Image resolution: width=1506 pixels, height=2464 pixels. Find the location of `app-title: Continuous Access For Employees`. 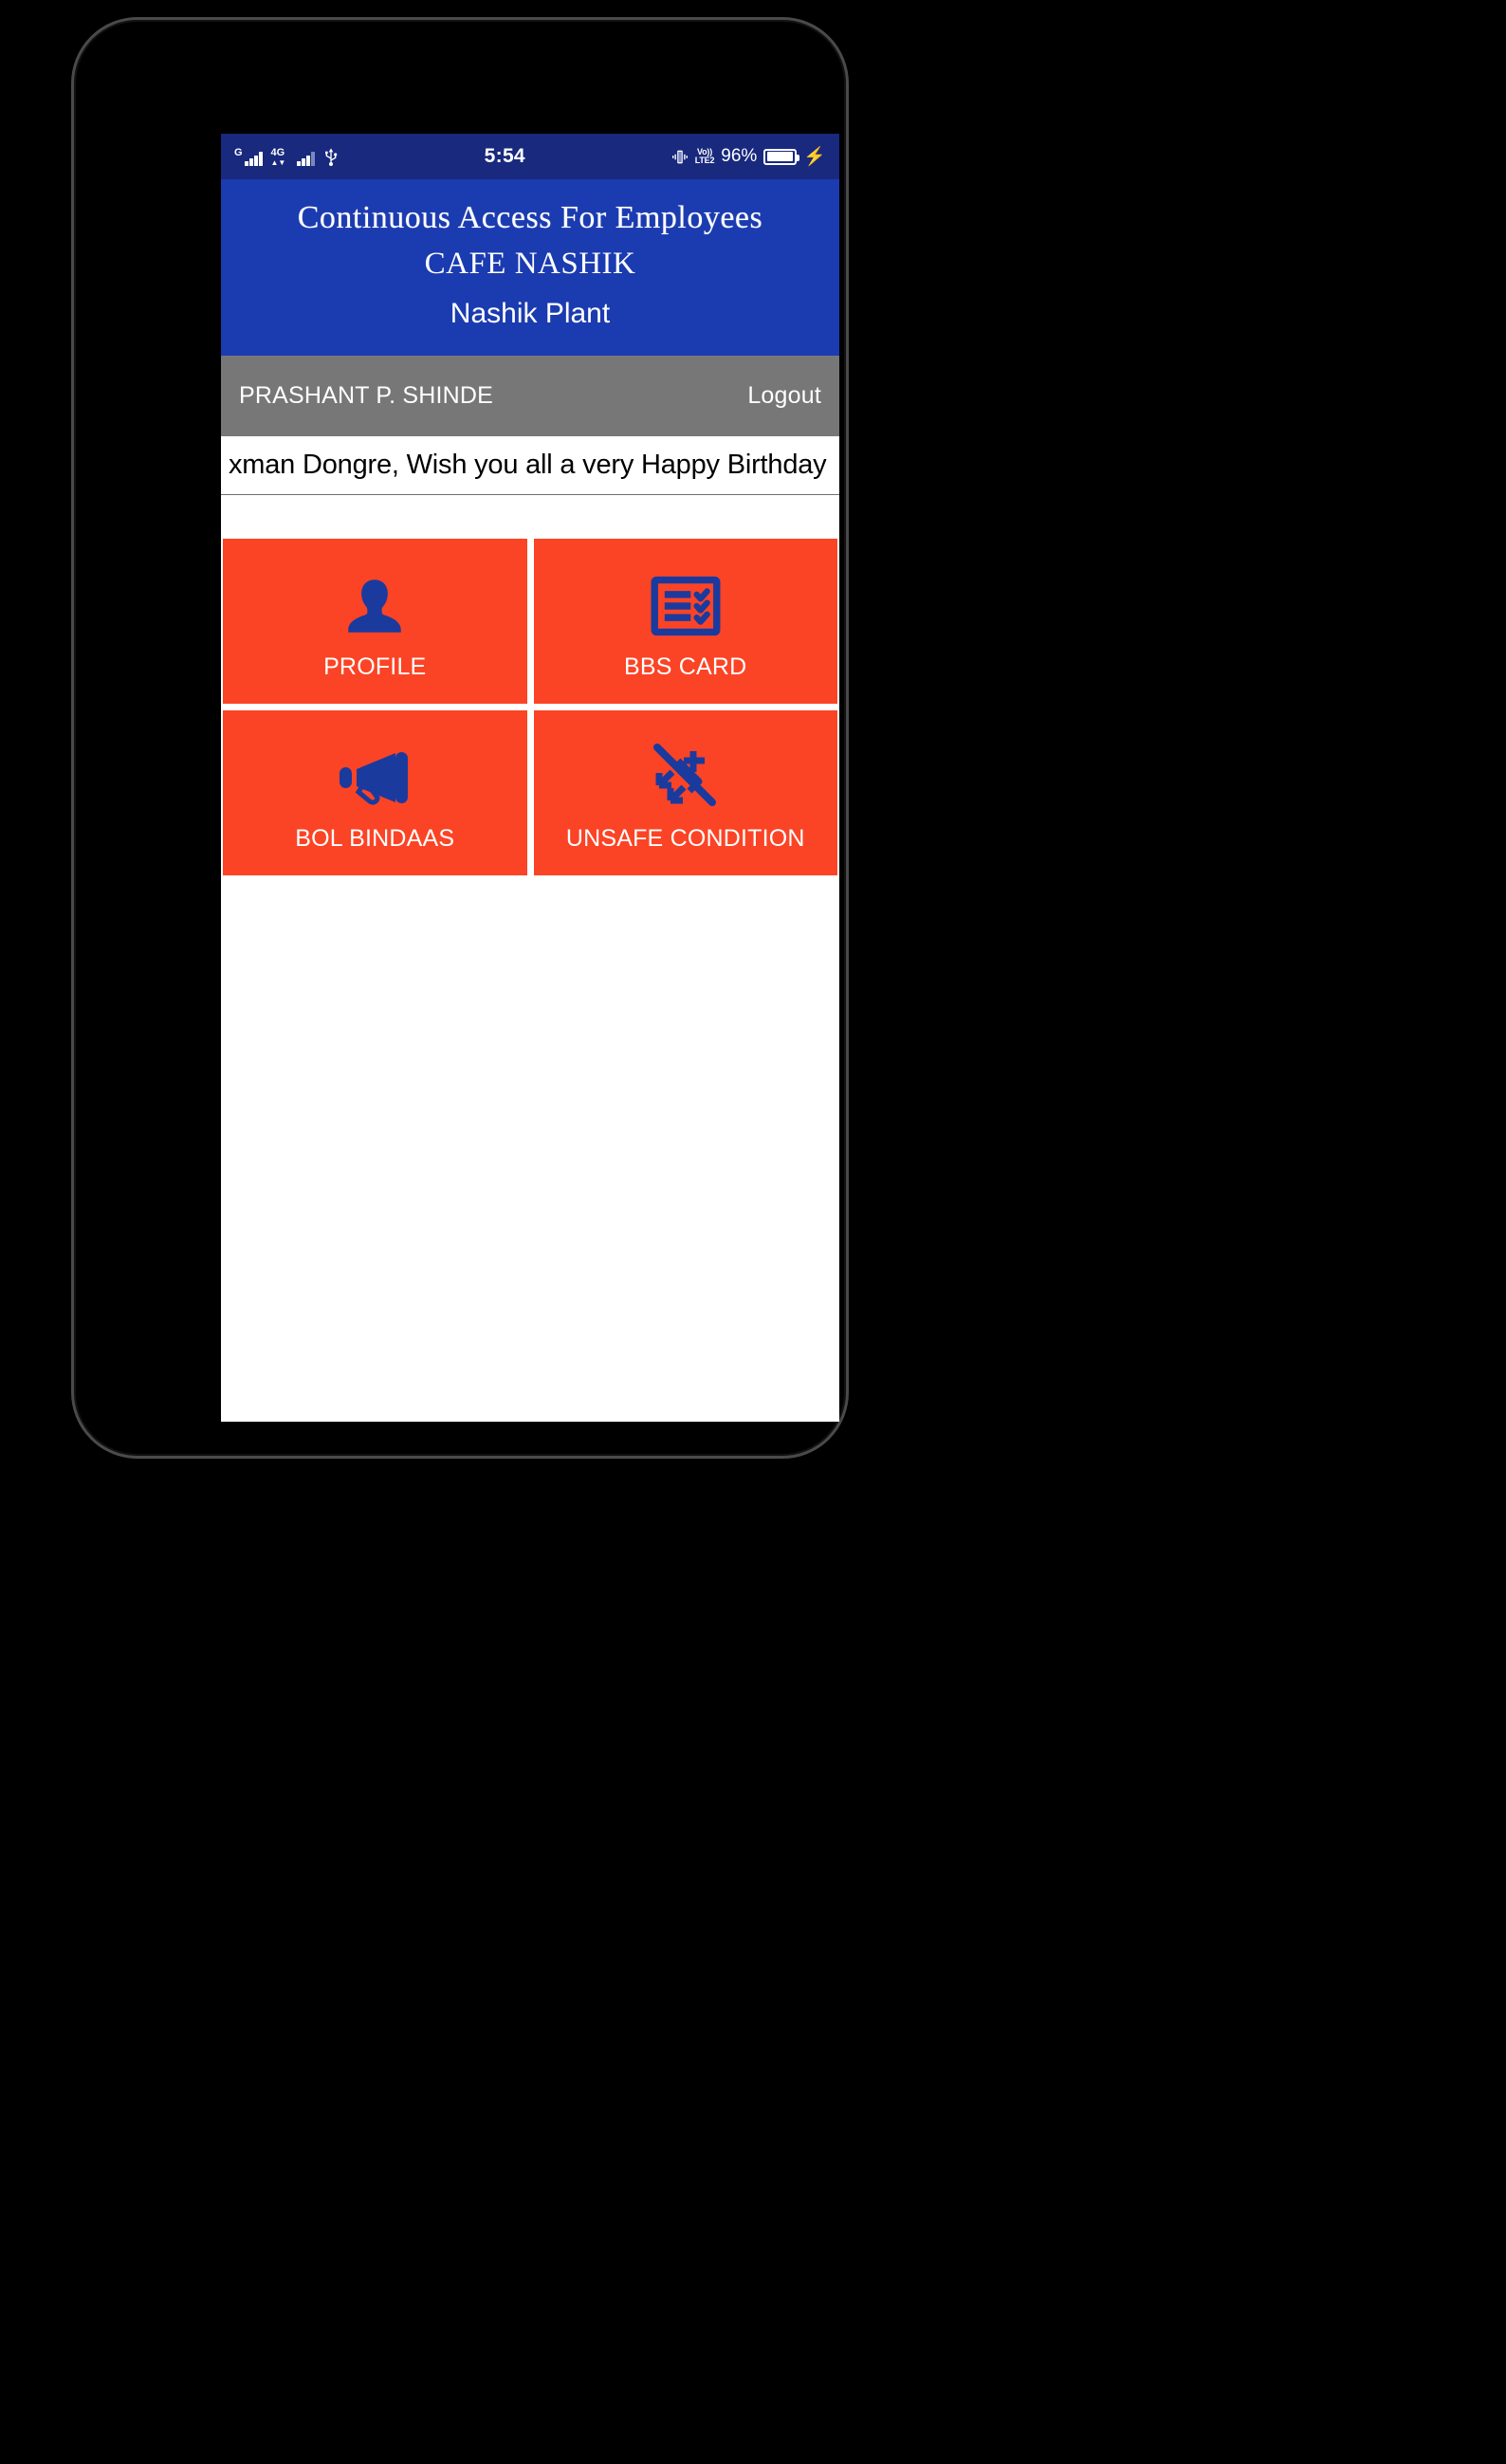

app-title: Continuous Access For Employees is located at coordinates (530, 217).